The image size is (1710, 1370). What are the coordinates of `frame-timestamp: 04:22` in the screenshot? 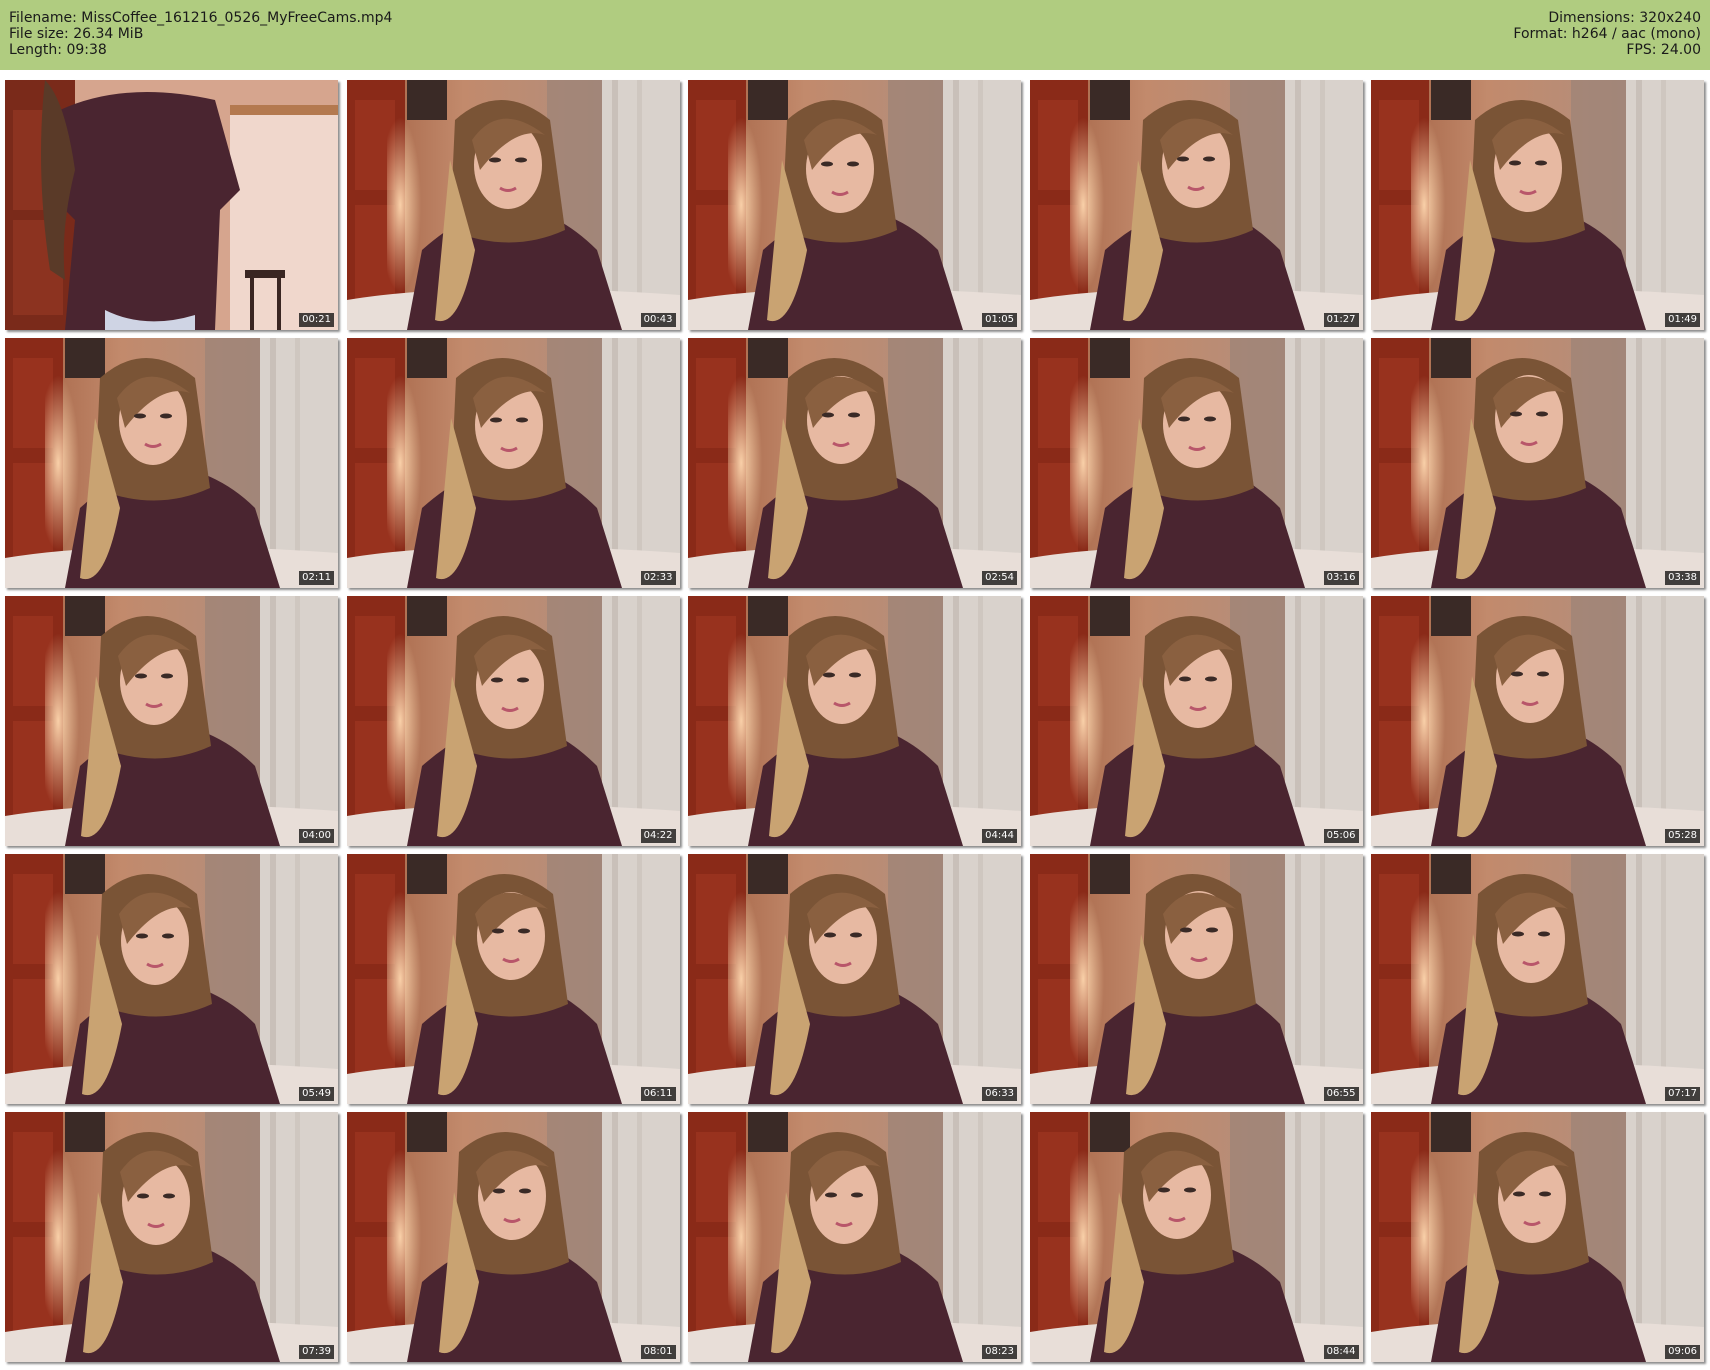 It's located at (658, 836).